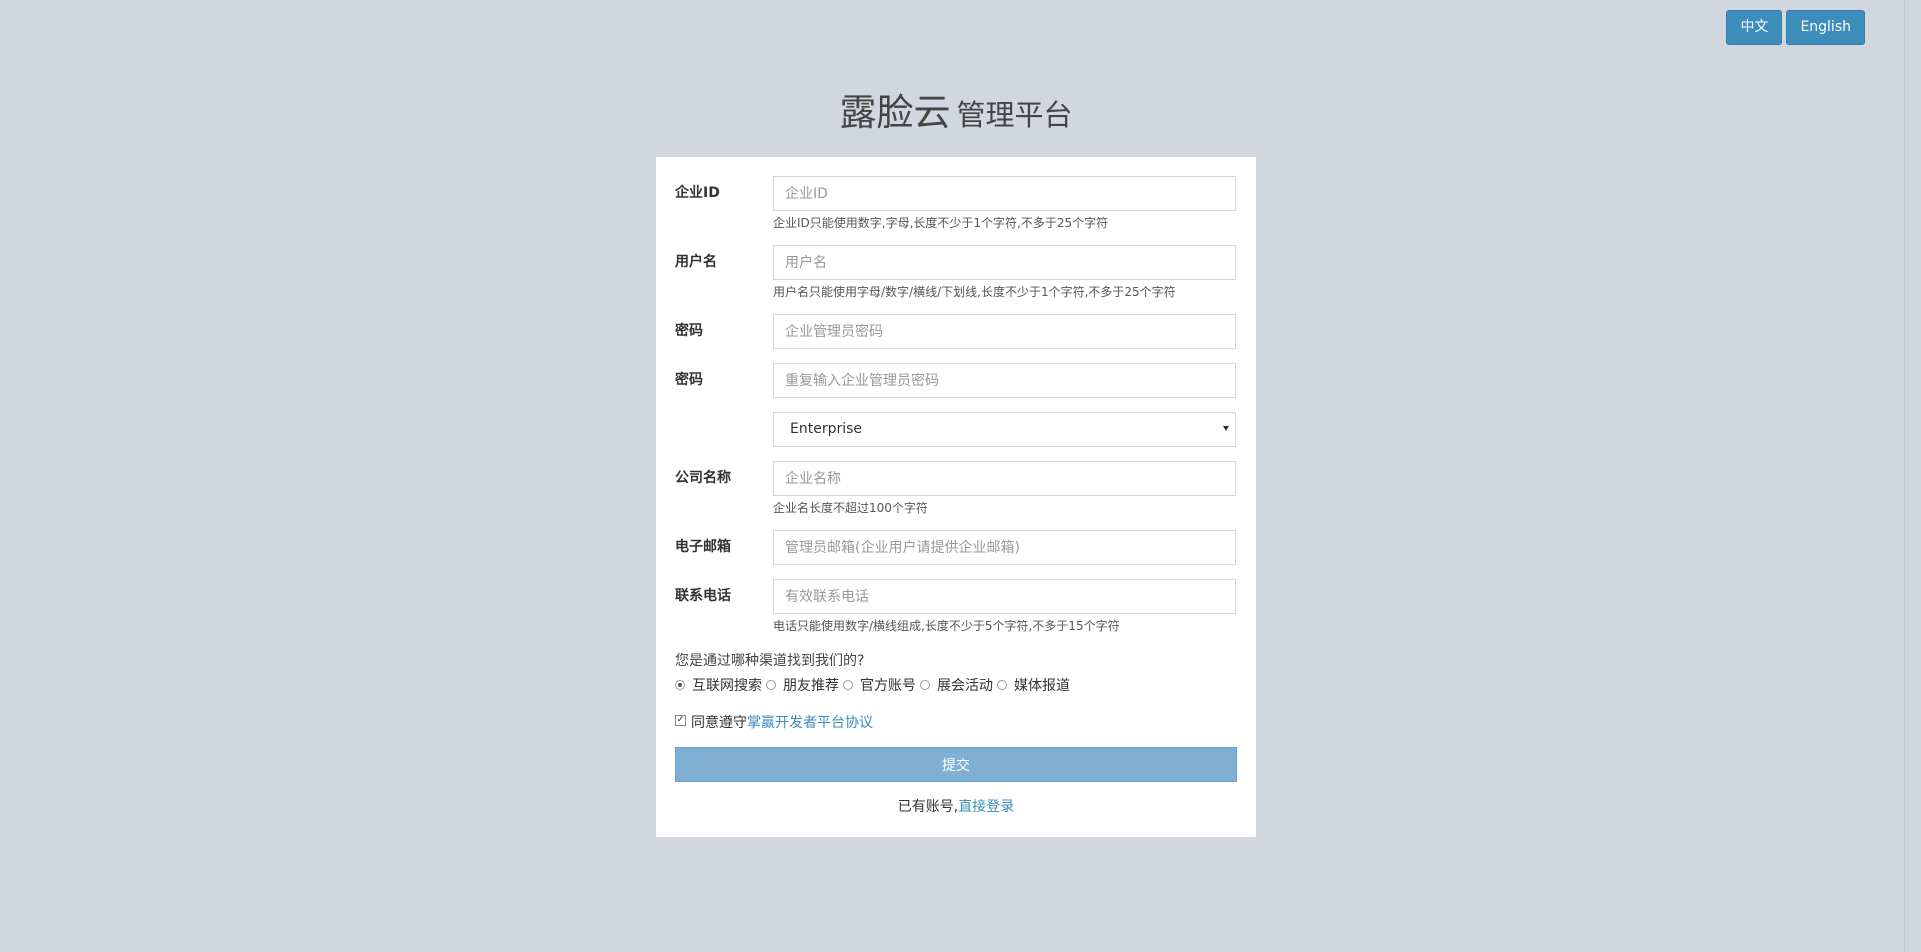 This screenshot has width=1921, height=952. What do you see at coordinates (703, 547) in the screenshot?
I see `email-label: 电子邮箱` at bounding box center [703, 547].